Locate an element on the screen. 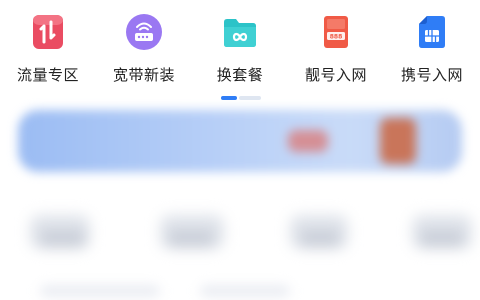 This screenshot has height=300, width=480. nav-item-lucky-number: 888 靓号入网 is located at coordinates (336, 53).